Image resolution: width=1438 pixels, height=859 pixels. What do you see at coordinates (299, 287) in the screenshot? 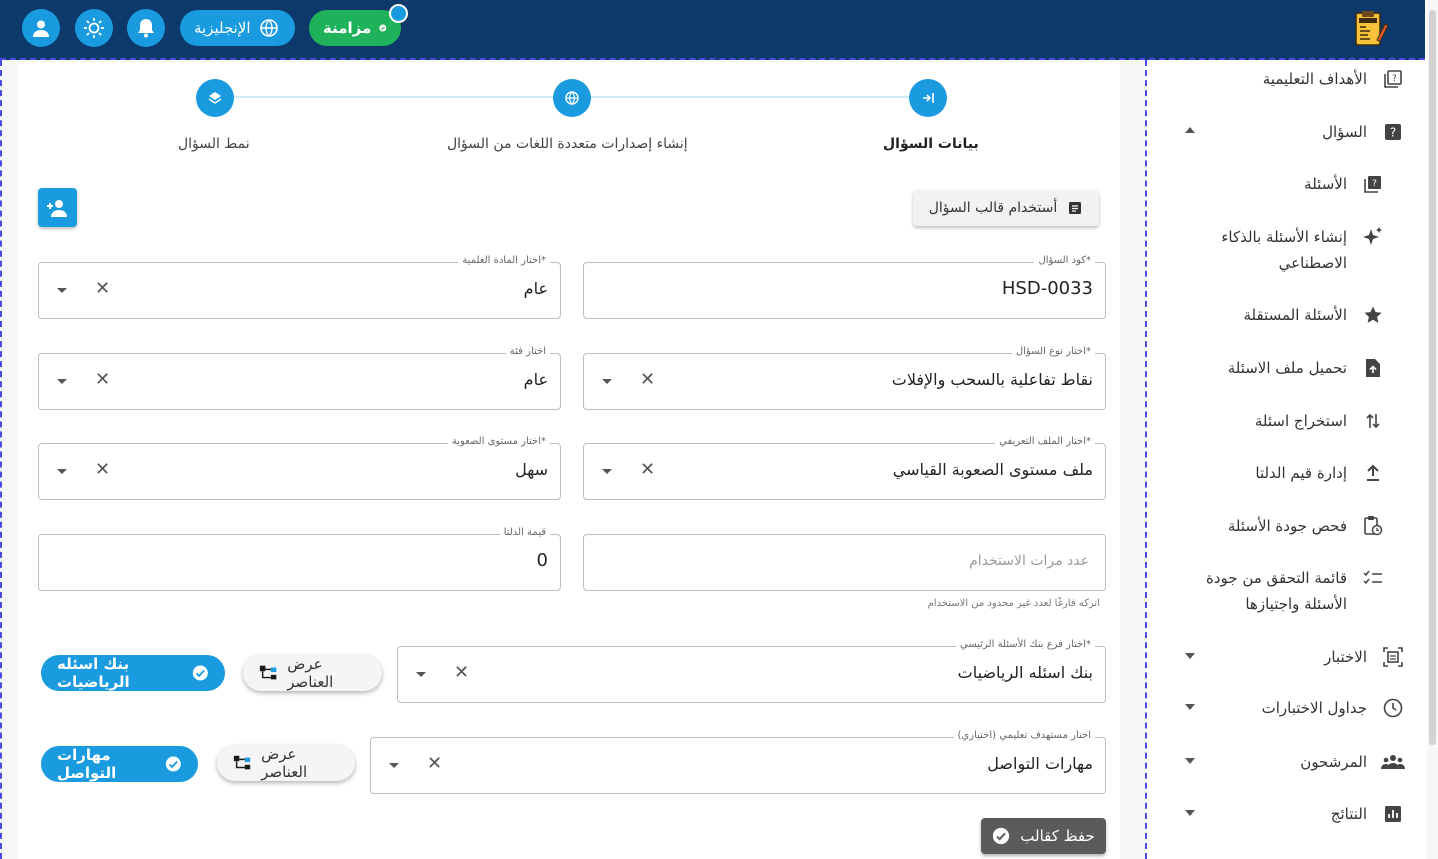
I see `subject-select: اختار المادة العلمية* عام ✕` at bounding box center [299, 287].